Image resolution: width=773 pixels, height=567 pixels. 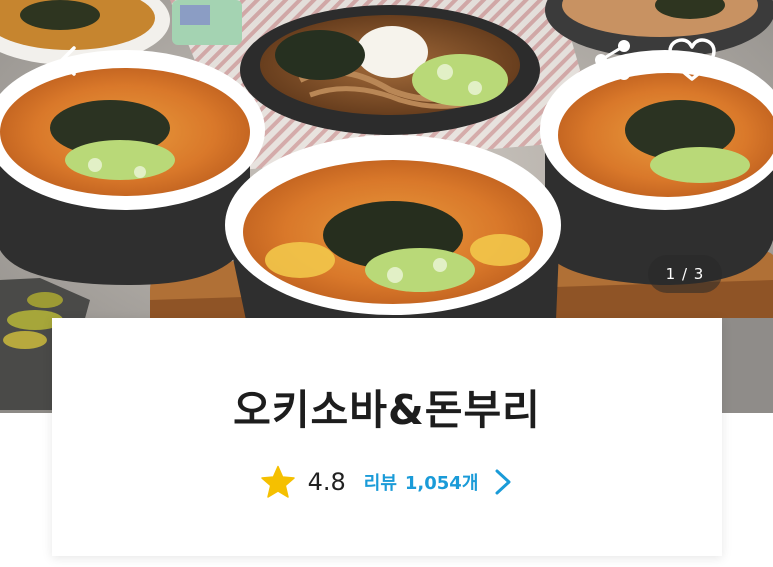 I want to click on review-link: 리뷰 1,054개, so click(x=439, y=482).